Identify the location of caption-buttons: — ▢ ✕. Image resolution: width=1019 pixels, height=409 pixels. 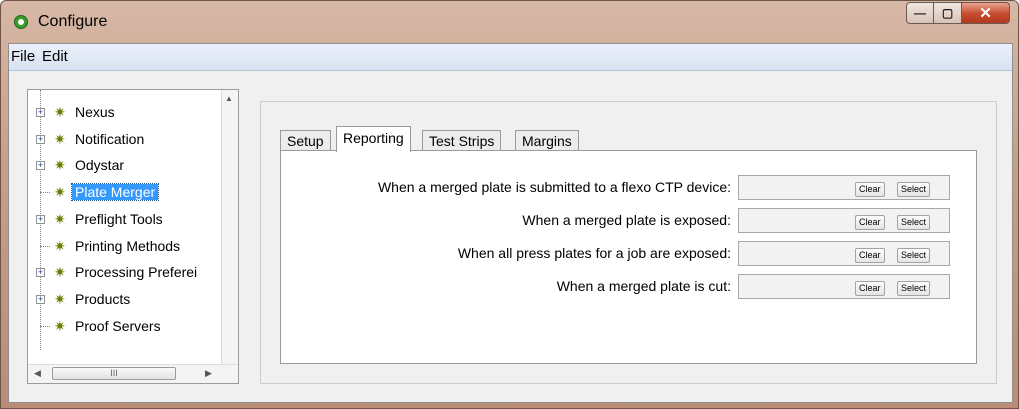
(958, 14).